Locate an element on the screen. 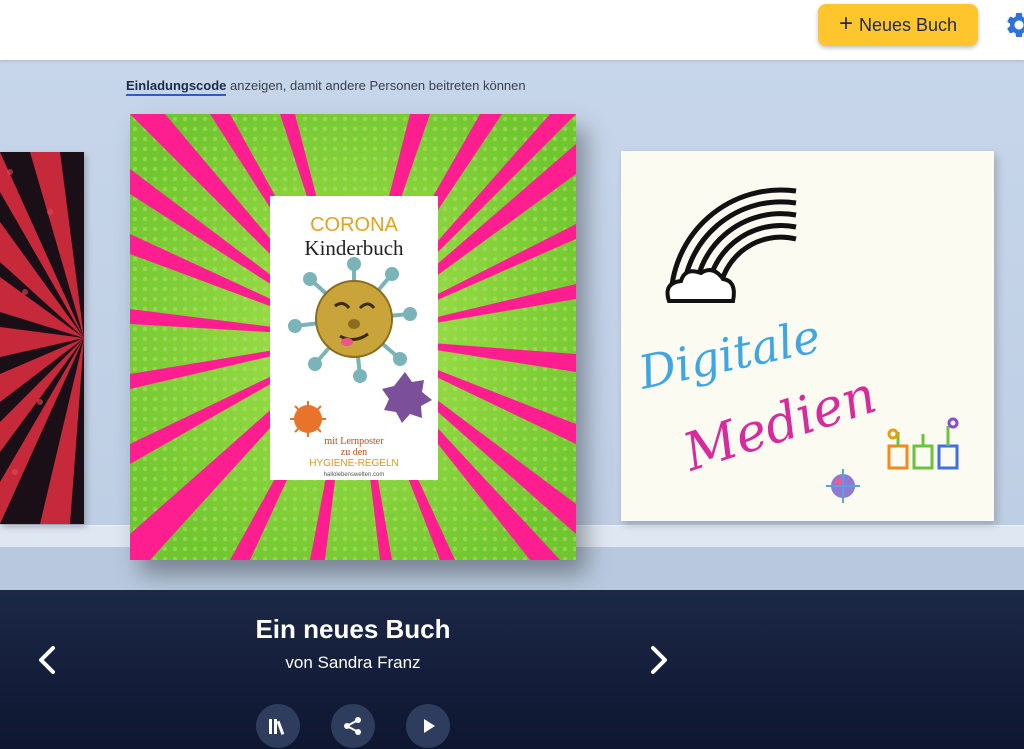  gear-icon is located at coordinates (1014, 25).